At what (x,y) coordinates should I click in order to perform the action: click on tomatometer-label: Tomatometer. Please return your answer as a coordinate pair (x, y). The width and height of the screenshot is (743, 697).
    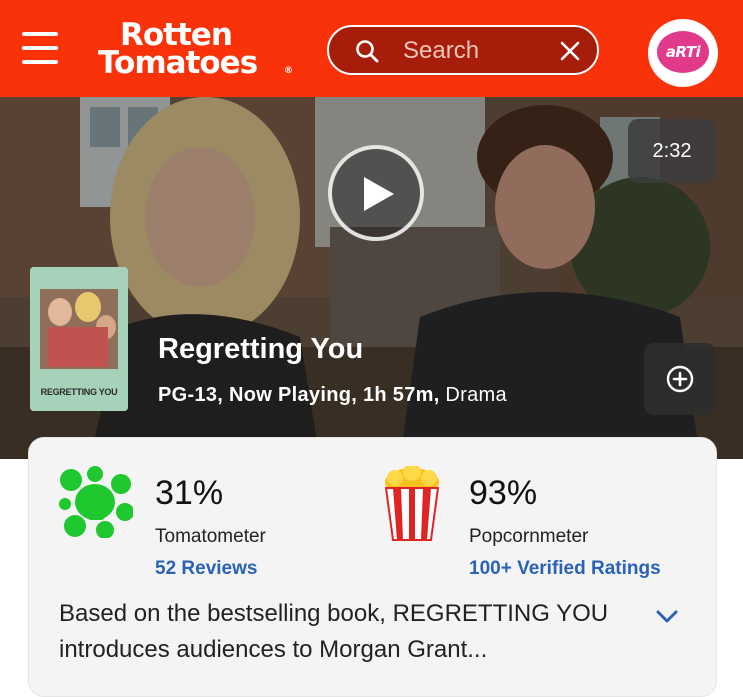
    Looking at the image, I should click on (210, 536).